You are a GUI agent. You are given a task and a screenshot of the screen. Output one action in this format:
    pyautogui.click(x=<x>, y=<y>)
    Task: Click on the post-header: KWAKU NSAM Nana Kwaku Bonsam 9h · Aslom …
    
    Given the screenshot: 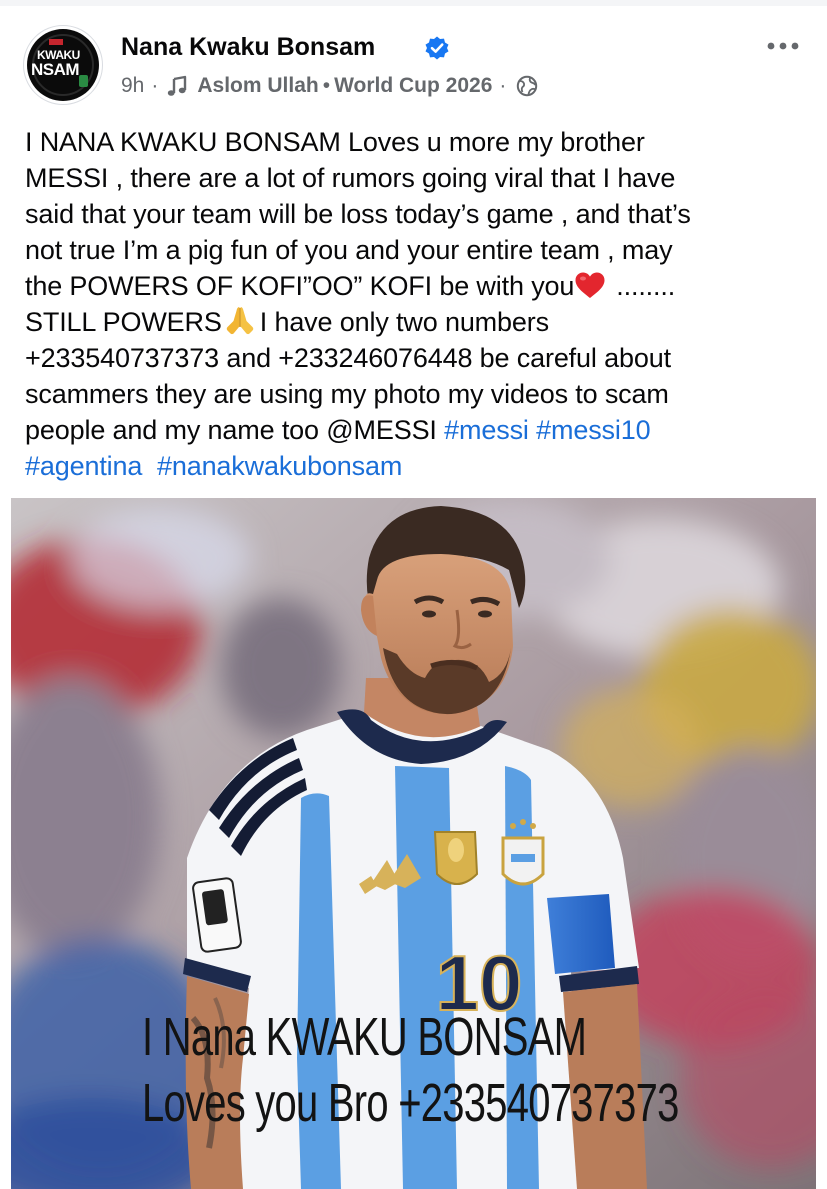 What is the action you would take?
    pyautogui.click(x=413, y=56)
    